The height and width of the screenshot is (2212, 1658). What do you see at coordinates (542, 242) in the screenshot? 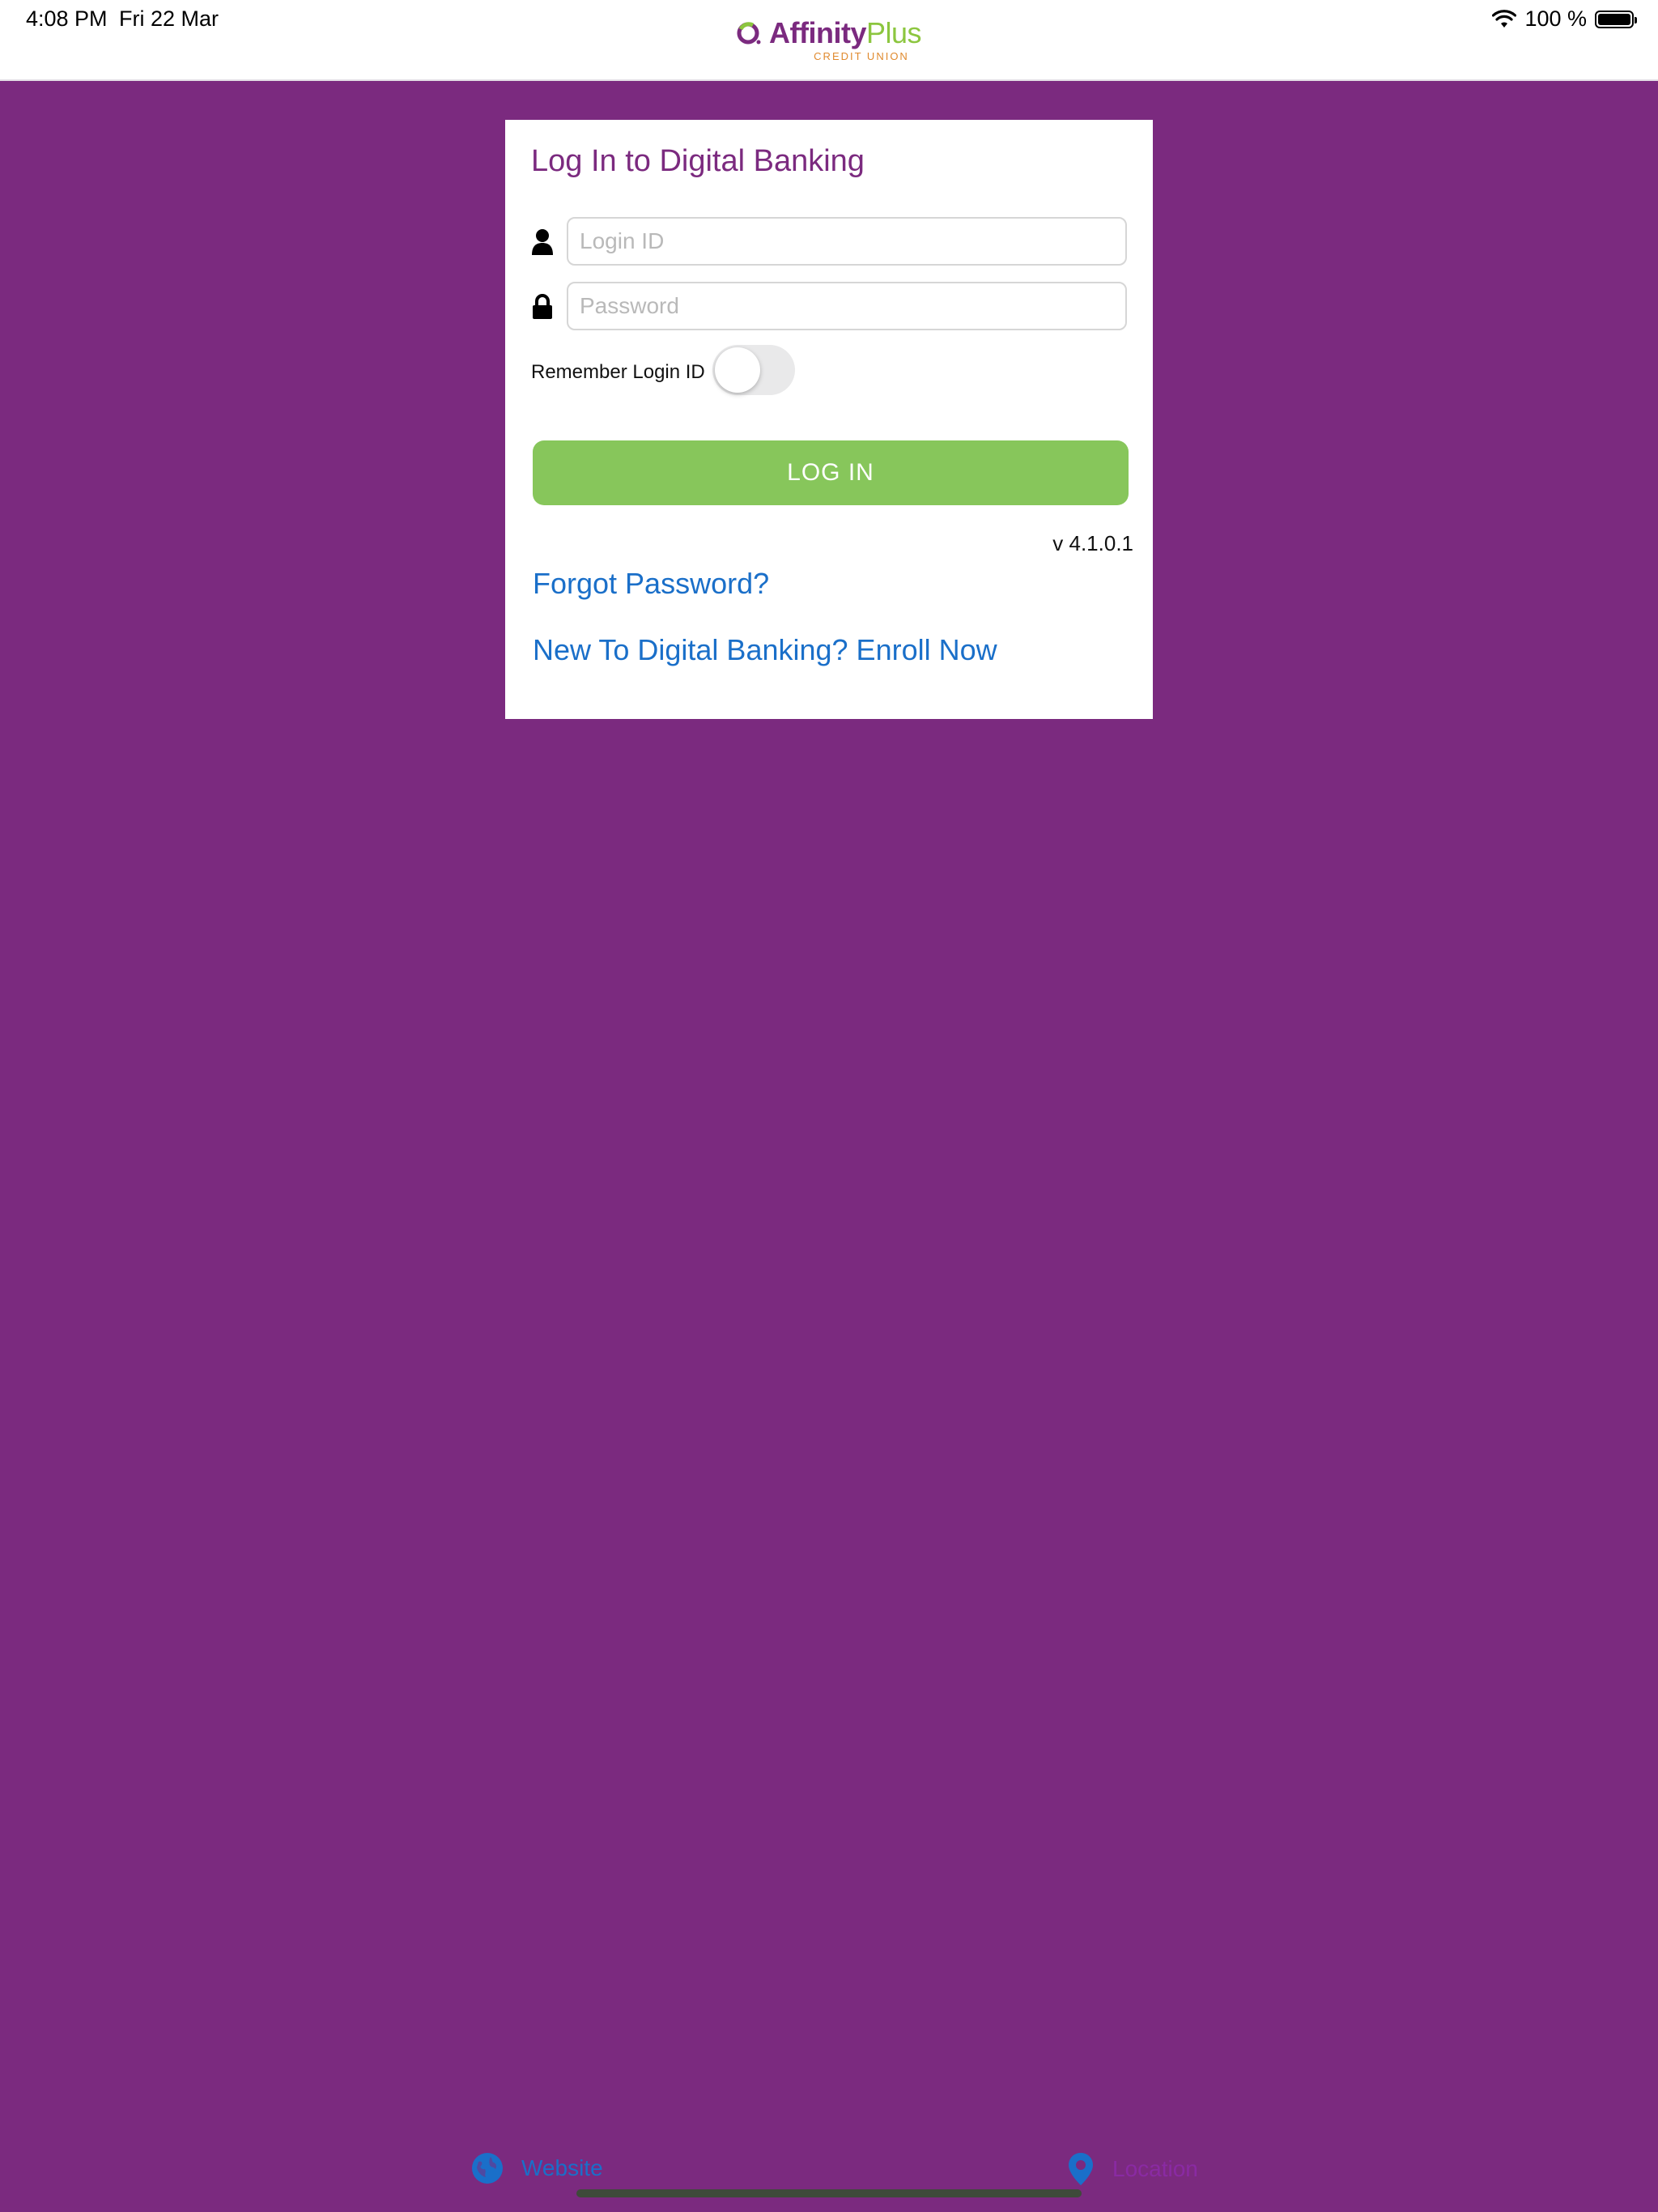
I see `user-icon` at bounding box center [542, 242].